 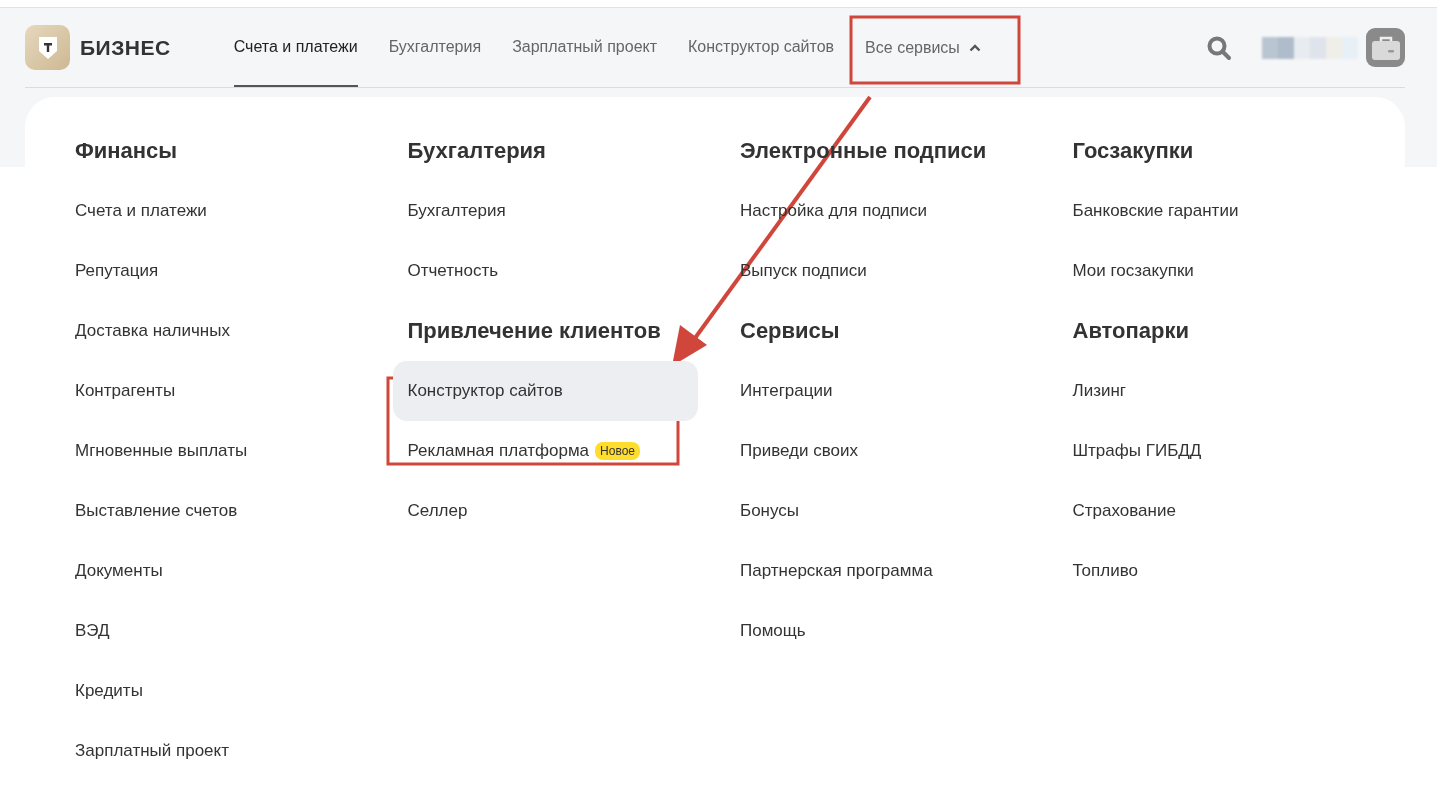 What do you see at coordinates (534, 331) in the screenshot?
I see `section-title: Привлечение клиентов` at bounding box center [534, 331].